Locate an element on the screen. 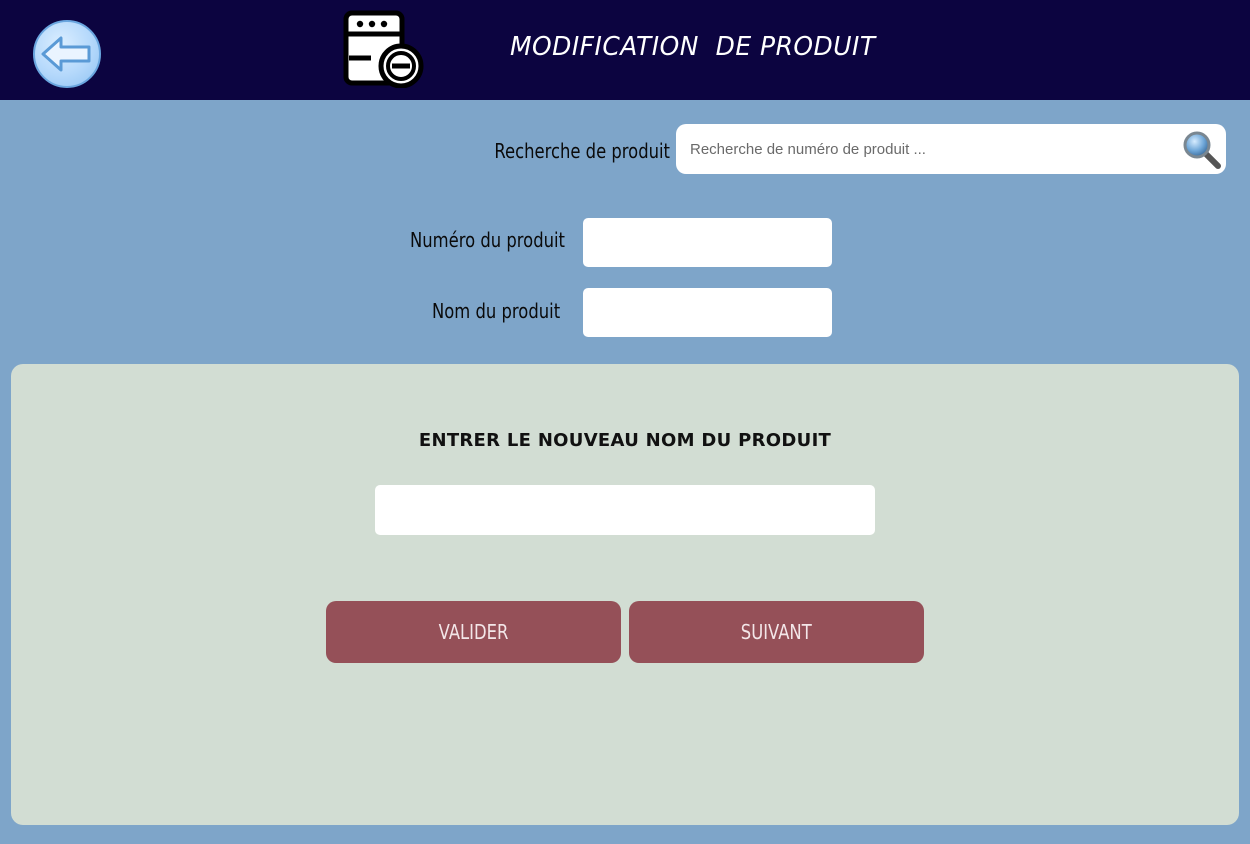 This screenshot has width=1250, height=844. numero-produit-label: Numéro du produit is located at coordinates (487, 240).